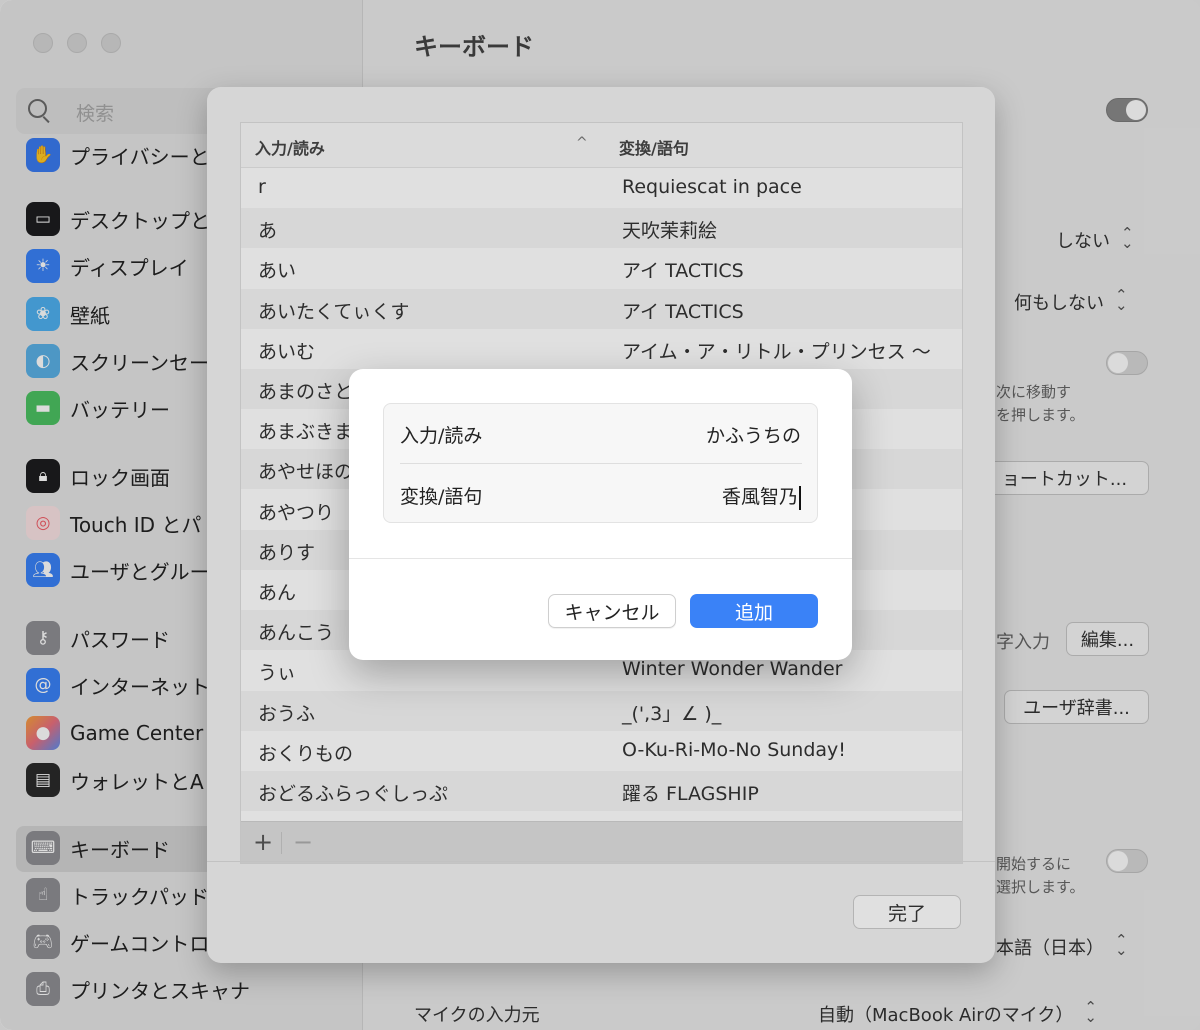 The height and width of the screenshot is (1030, 1200). I want to click on phrase-input-text: 香風智乃, so click(759, 497).